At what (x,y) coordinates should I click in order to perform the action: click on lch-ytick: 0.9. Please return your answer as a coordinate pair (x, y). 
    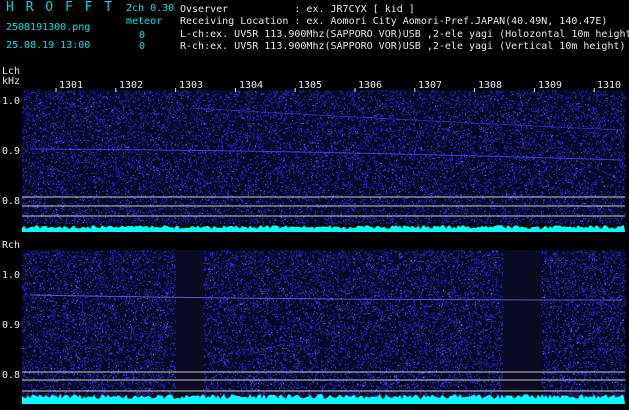
    Looking at the image, I should click on (11, 151).